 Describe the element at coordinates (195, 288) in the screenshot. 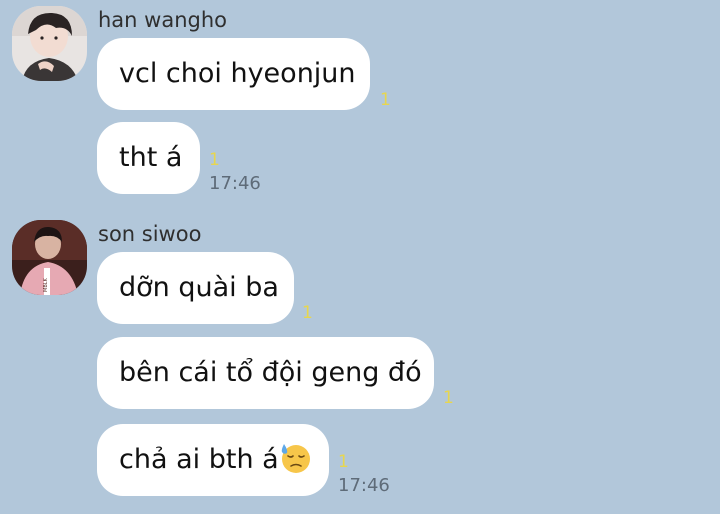

I see `message-bubble: dỡn quài ba` at that location.